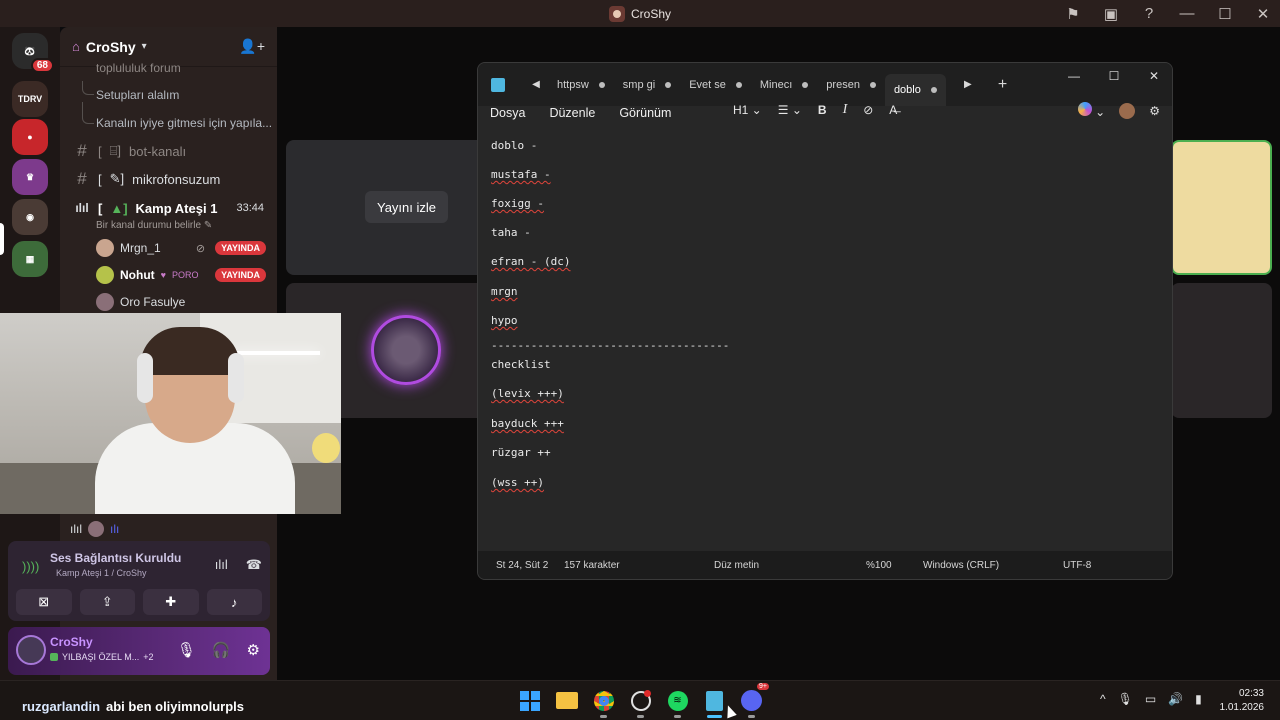  Describe the element at coordinates (33, 53) in the screenshot. I see `direct-messages-icon: 🐼 68` at that location.